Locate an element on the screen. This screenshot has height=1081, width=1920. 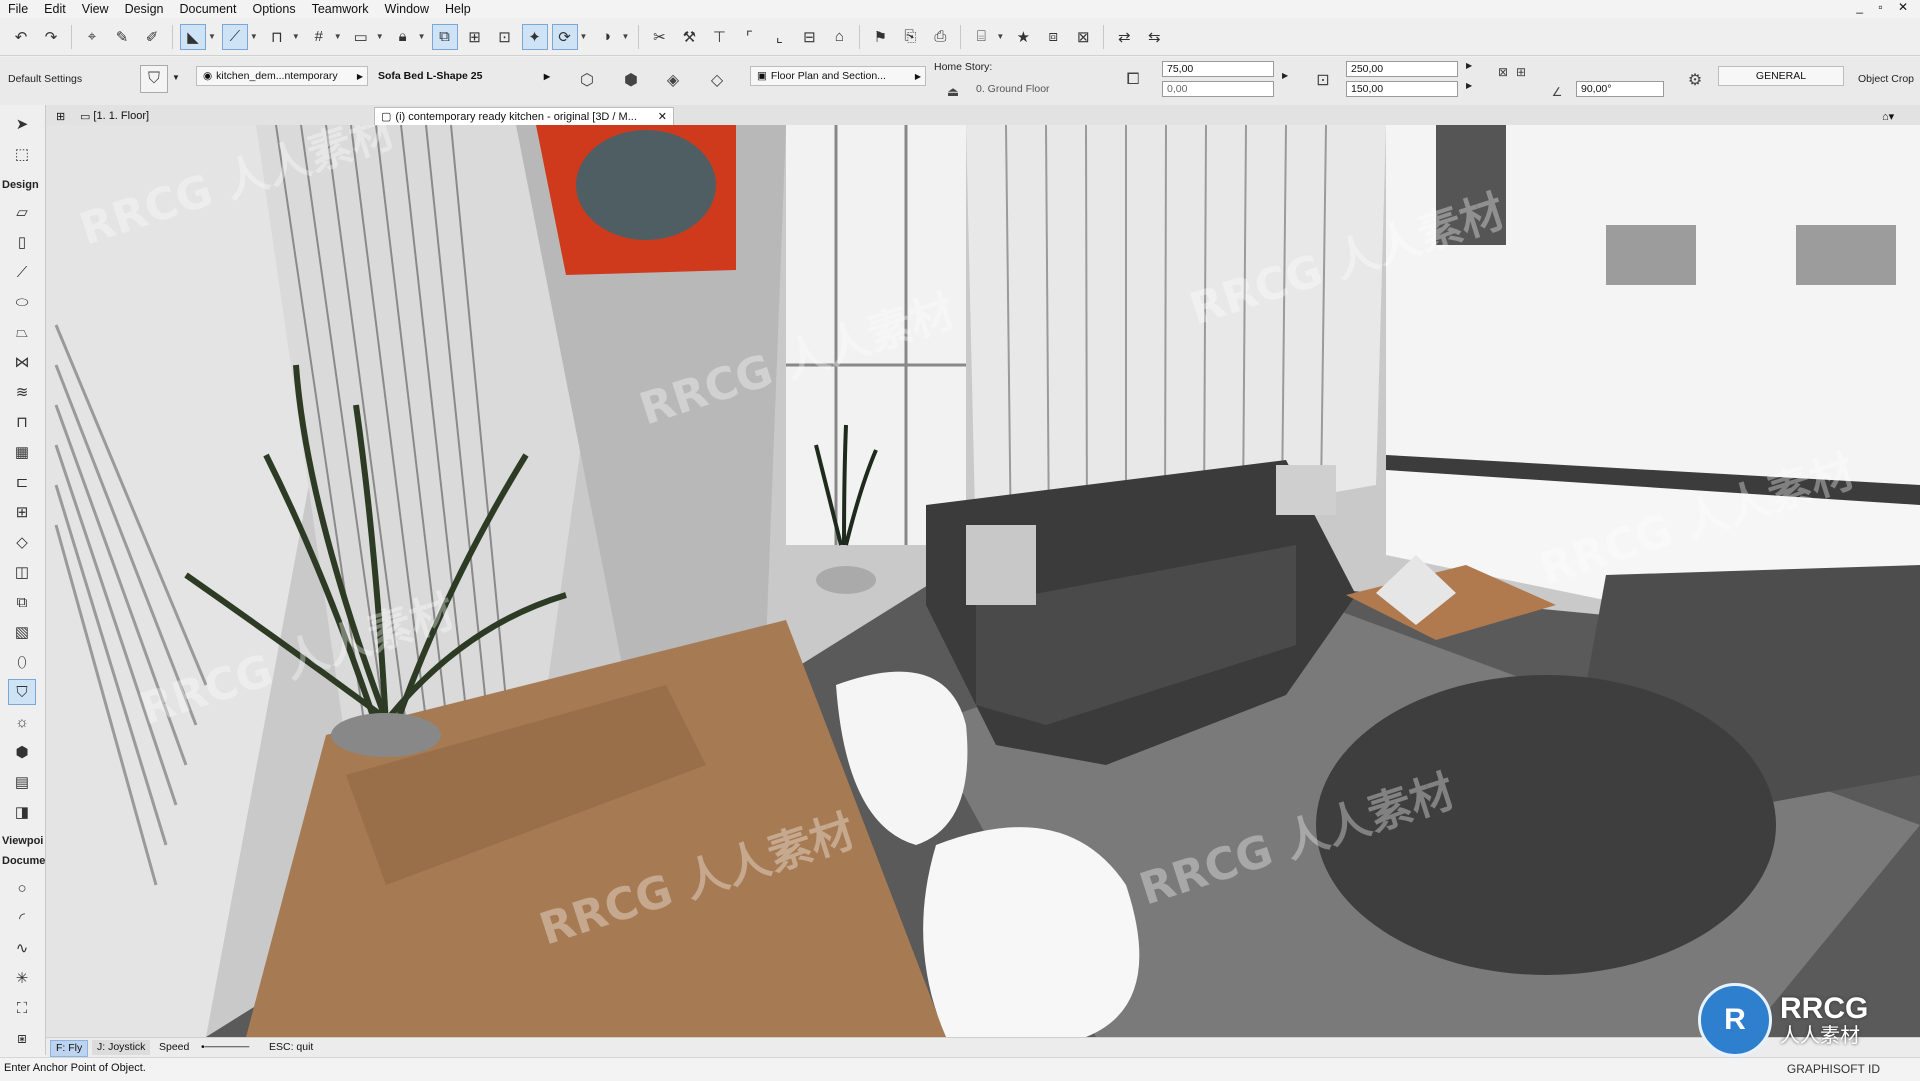
teamwork-send-icon: ⇄ is located at coordinates (1124, 37).